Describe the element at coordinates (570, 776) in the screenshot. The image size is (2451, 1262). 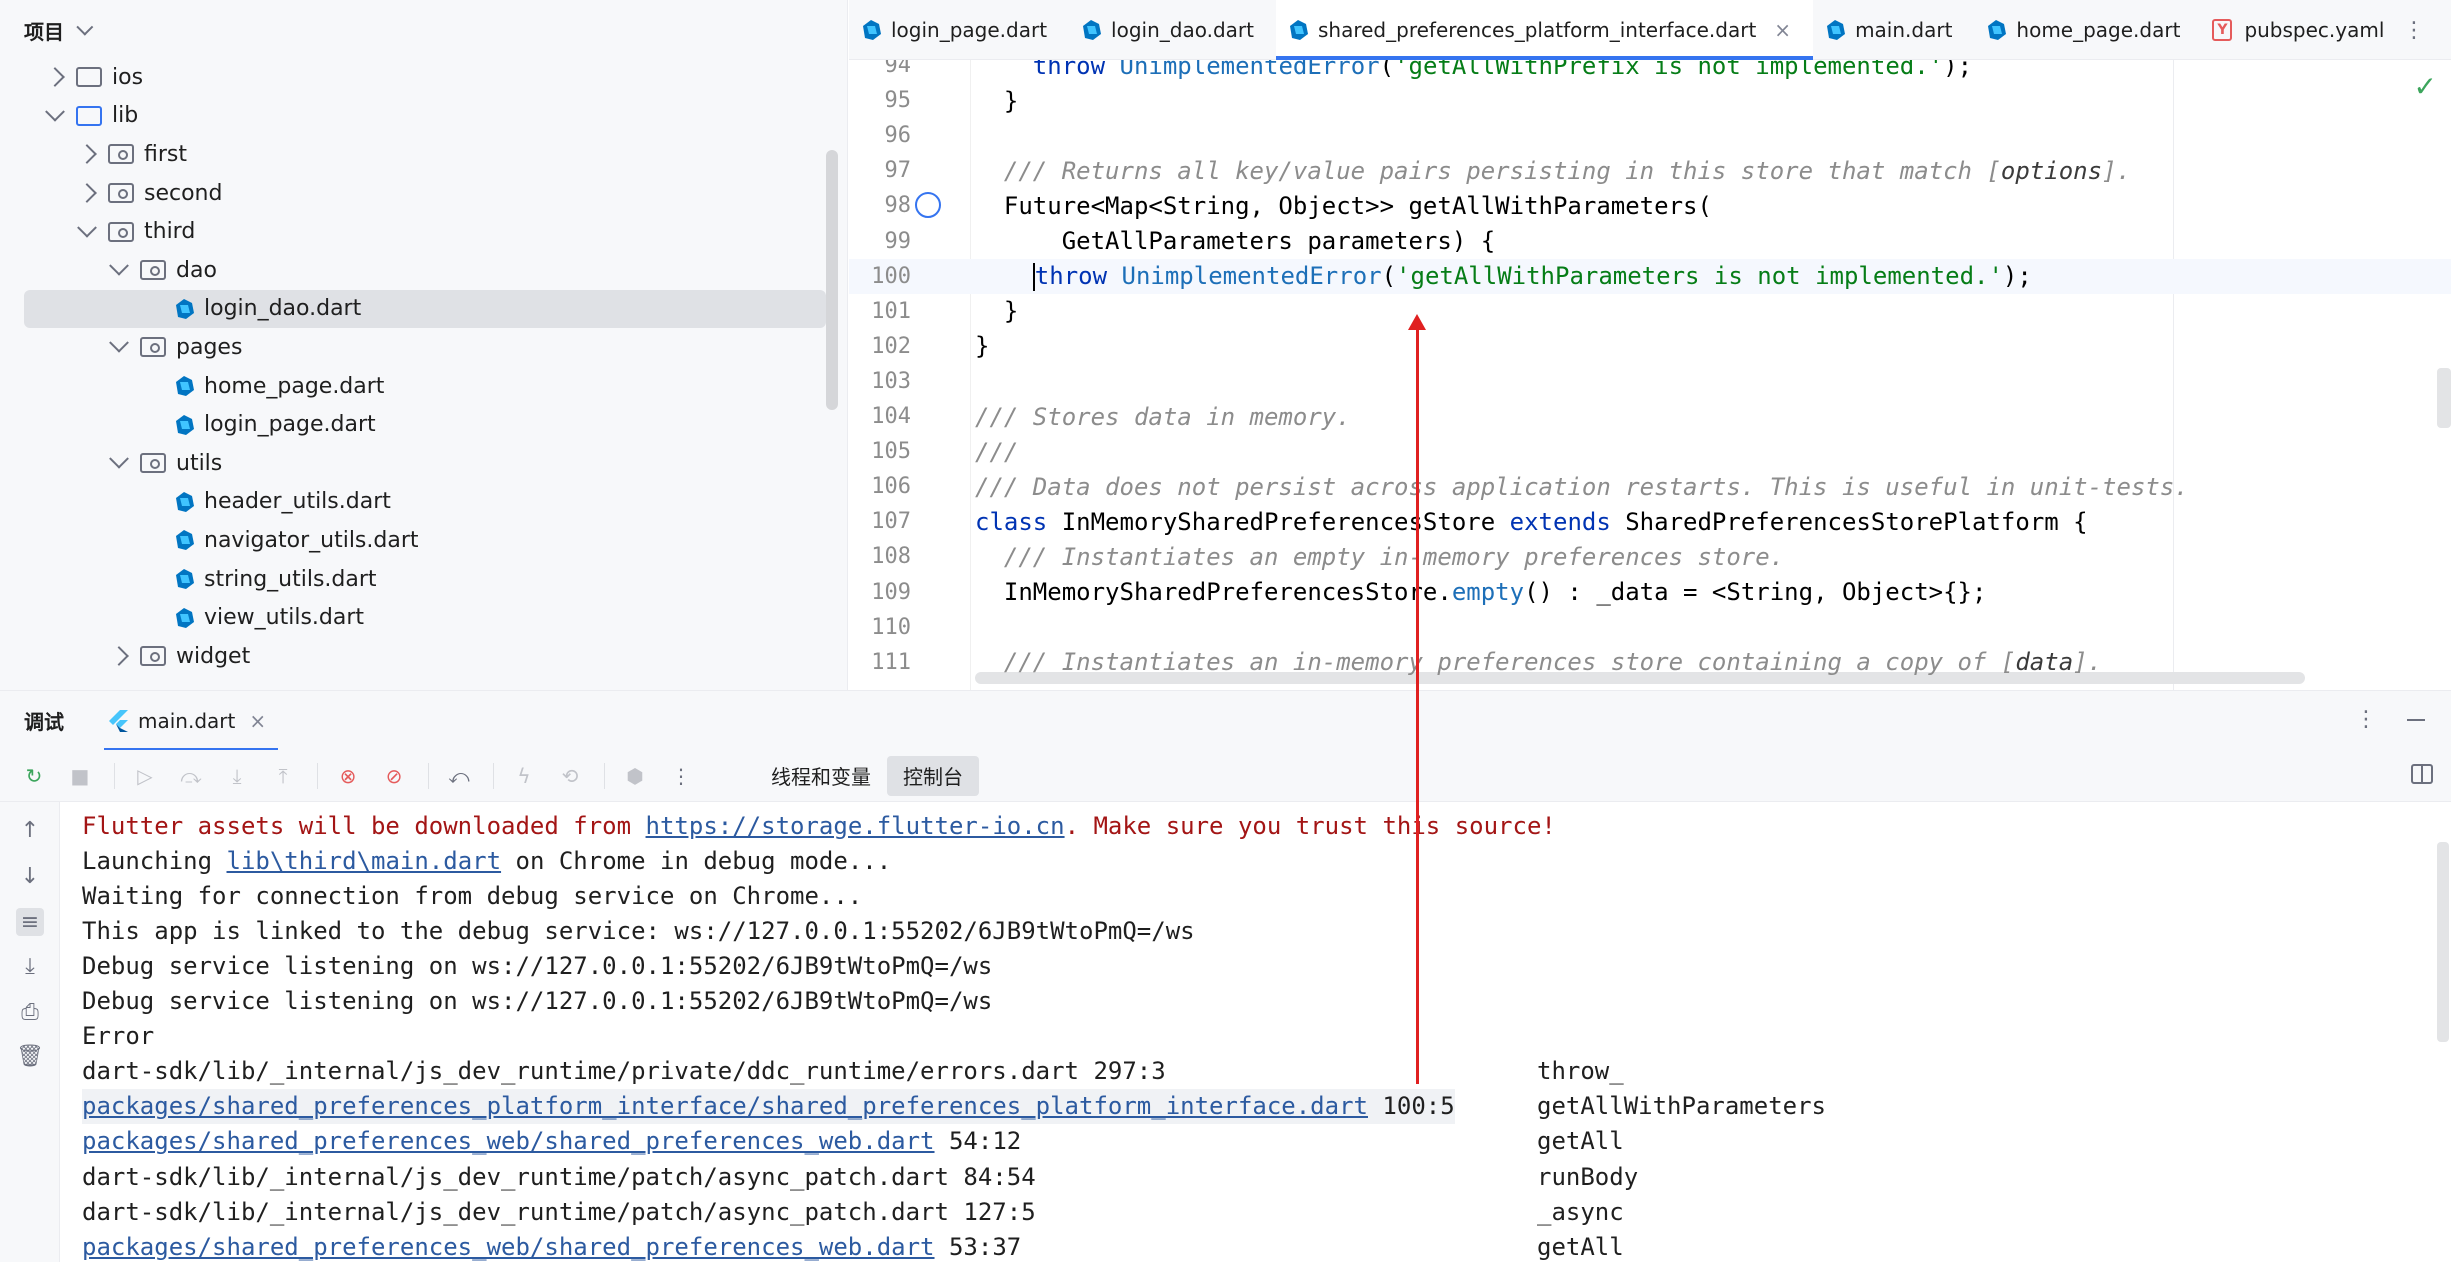
I see `hot-restart-icon: ⟲` at that location.